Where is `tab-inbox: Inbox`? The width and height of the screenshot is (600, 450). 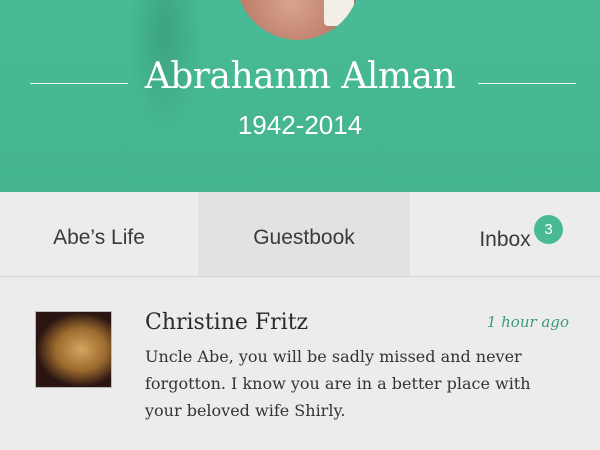 tab-inbox: Inbox is located at coordinates (505, 234).